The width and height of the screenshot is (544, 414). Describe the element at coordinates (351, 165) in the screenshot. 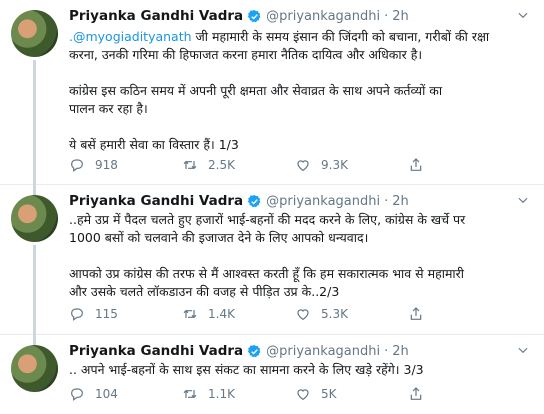

I see `like-button: 9.3K` at that location.